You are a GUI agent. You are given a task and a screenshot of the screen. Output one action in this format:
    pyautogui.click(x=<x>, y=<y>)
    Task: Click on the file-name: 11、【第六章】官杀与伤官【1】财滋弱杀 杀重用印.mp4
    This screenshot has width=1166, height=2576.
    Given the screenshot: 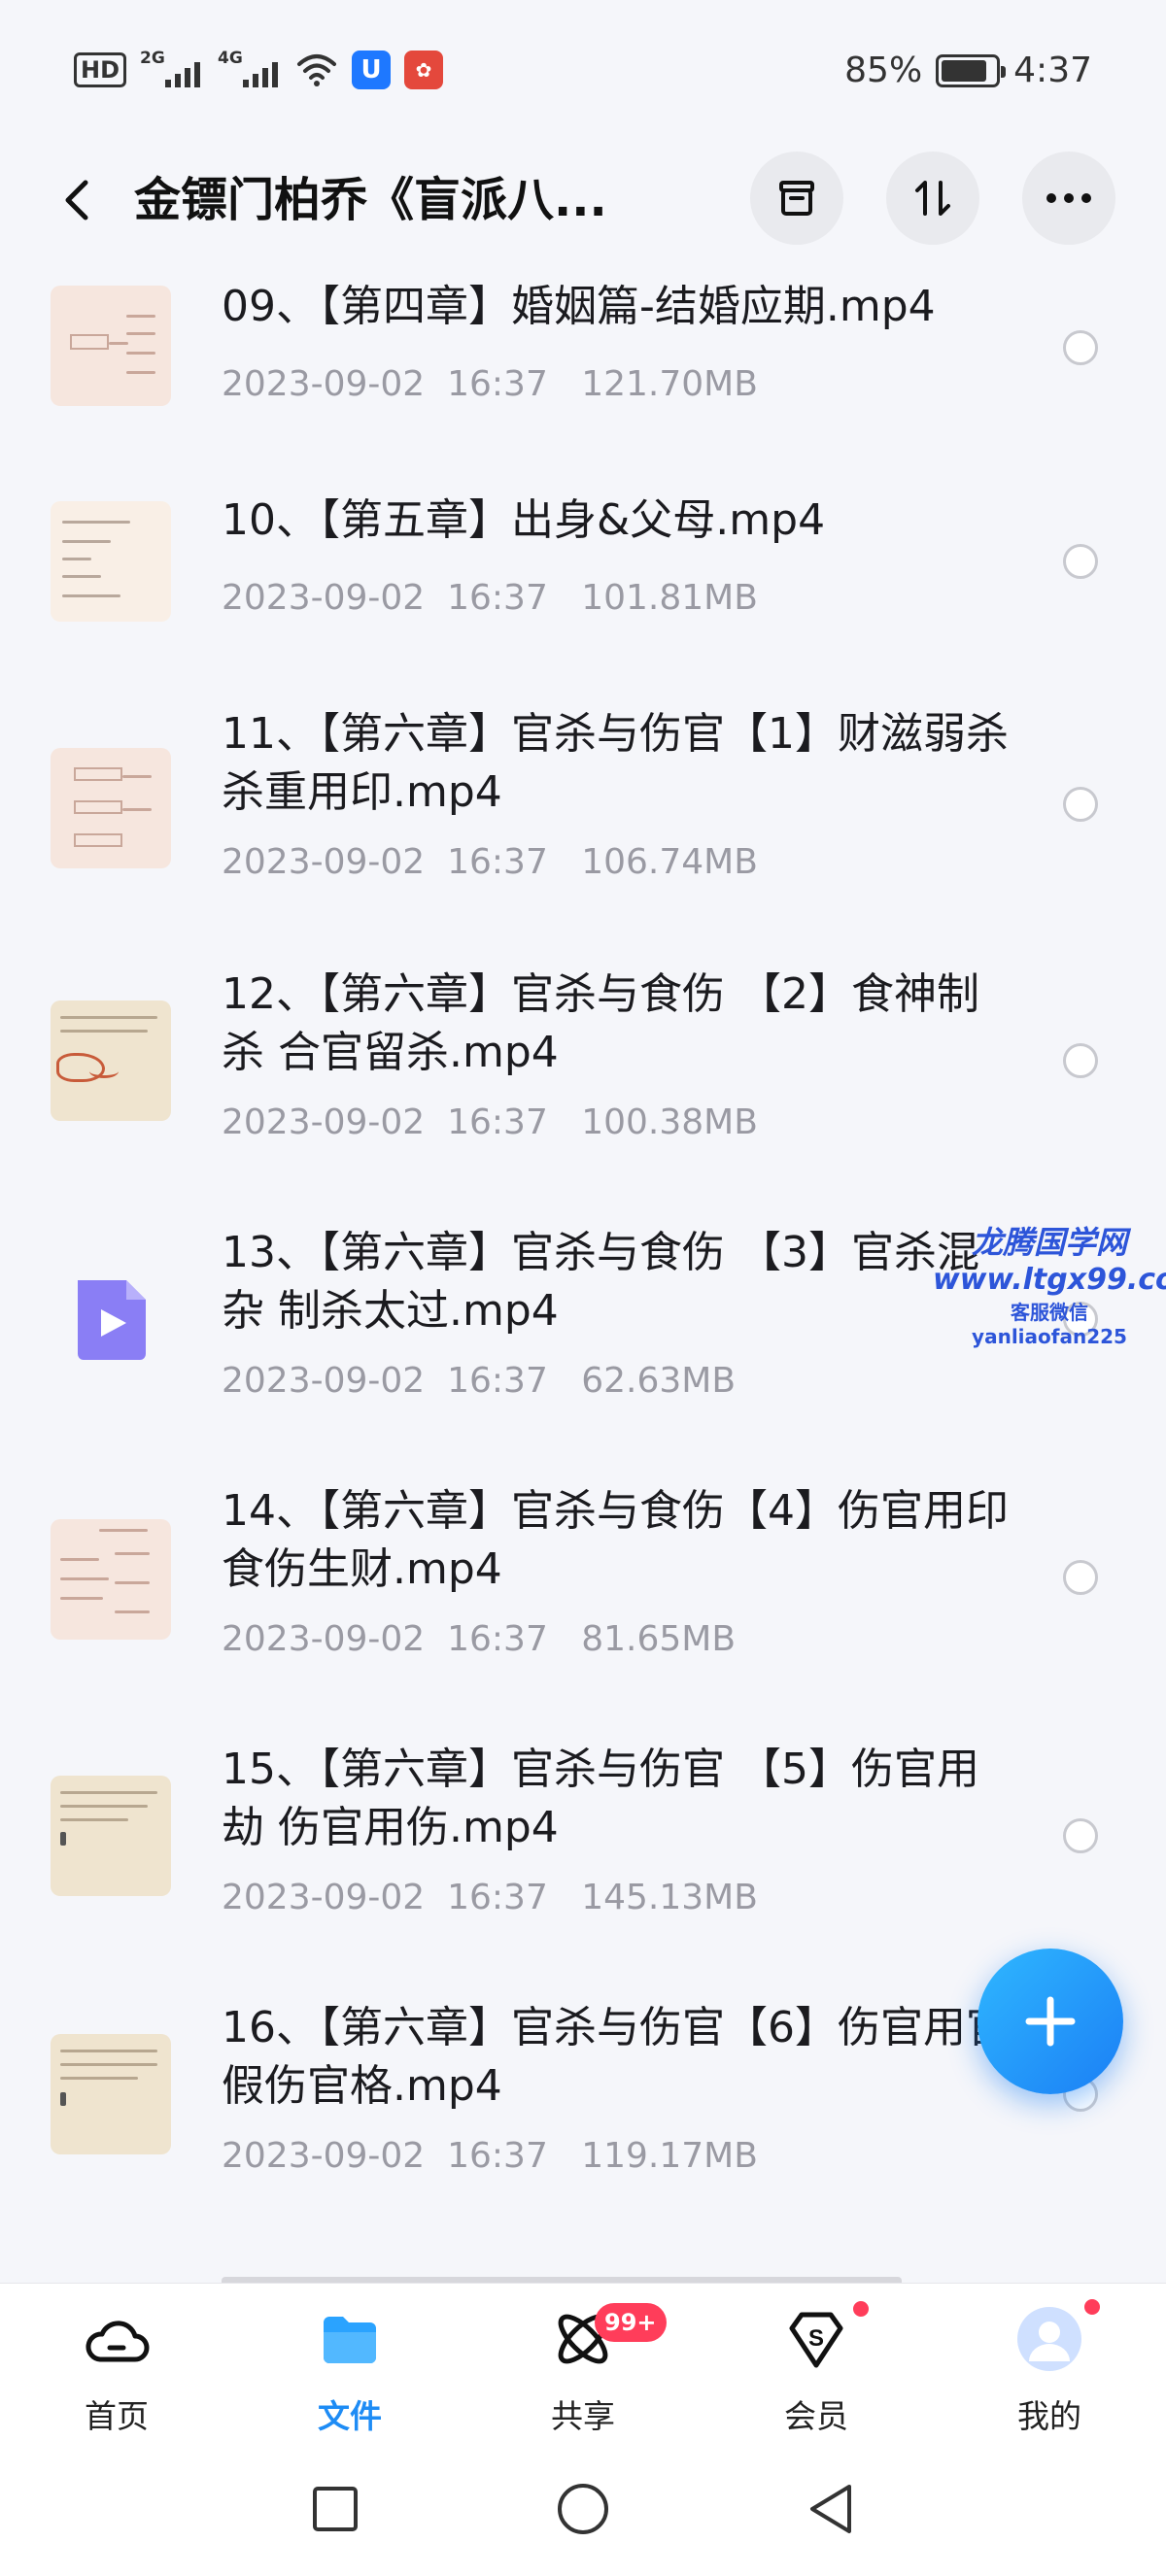 What is the action you would take?
    pyautogui.click(x=615, y=763)
    